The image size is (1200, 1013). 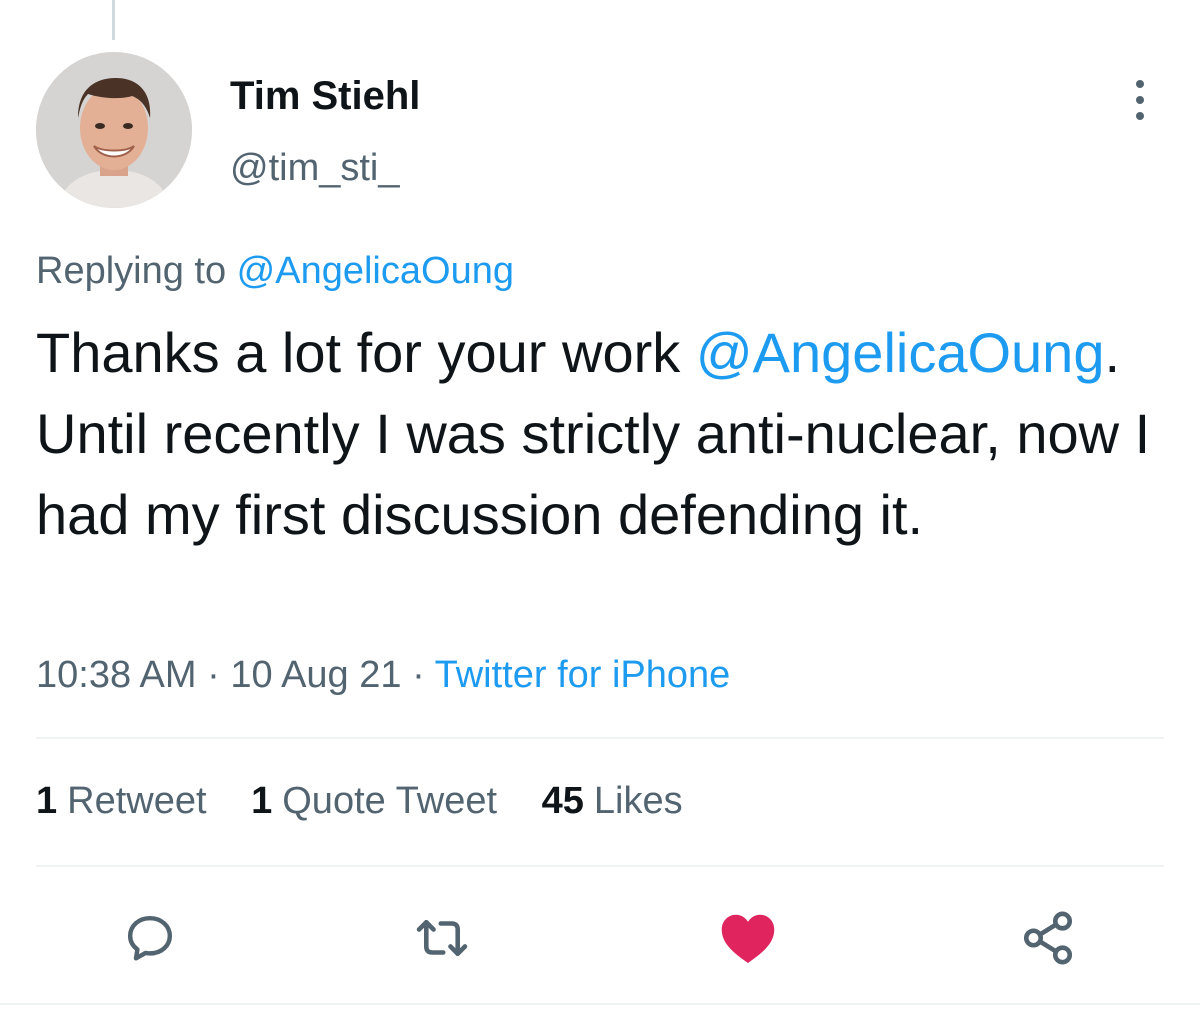 I want to click on more-options-button, so click(x=1140, y=100).